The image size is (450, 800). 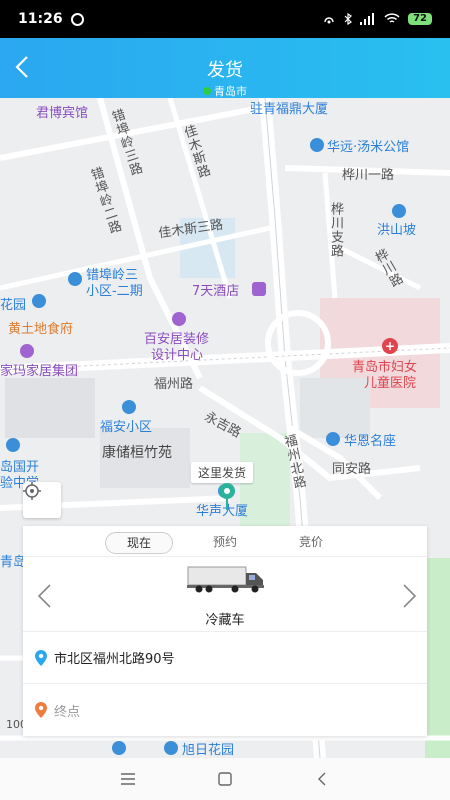 What do you see at coordinates (39, 371) in the screenshot?
I see `map-label: 家玛家居集团` at bounding box center [39, 371].